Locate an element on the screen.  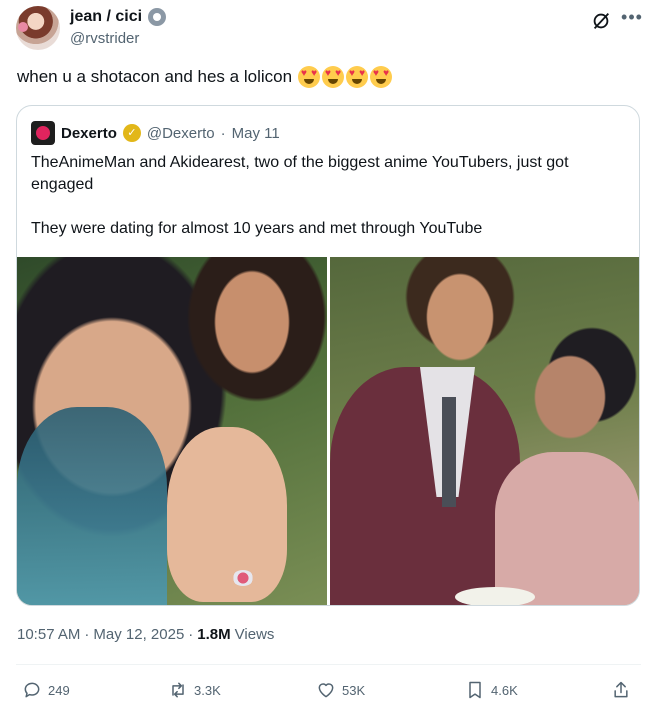
ring-detail is located at coordinates (243, 578).